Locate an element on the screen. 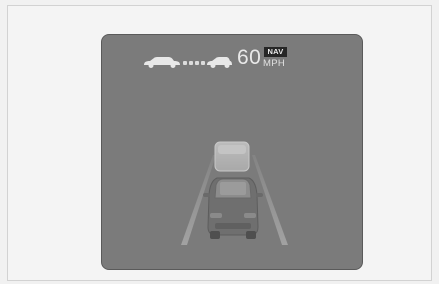  own-vehicle-icon is located at coordinates (233, 208).